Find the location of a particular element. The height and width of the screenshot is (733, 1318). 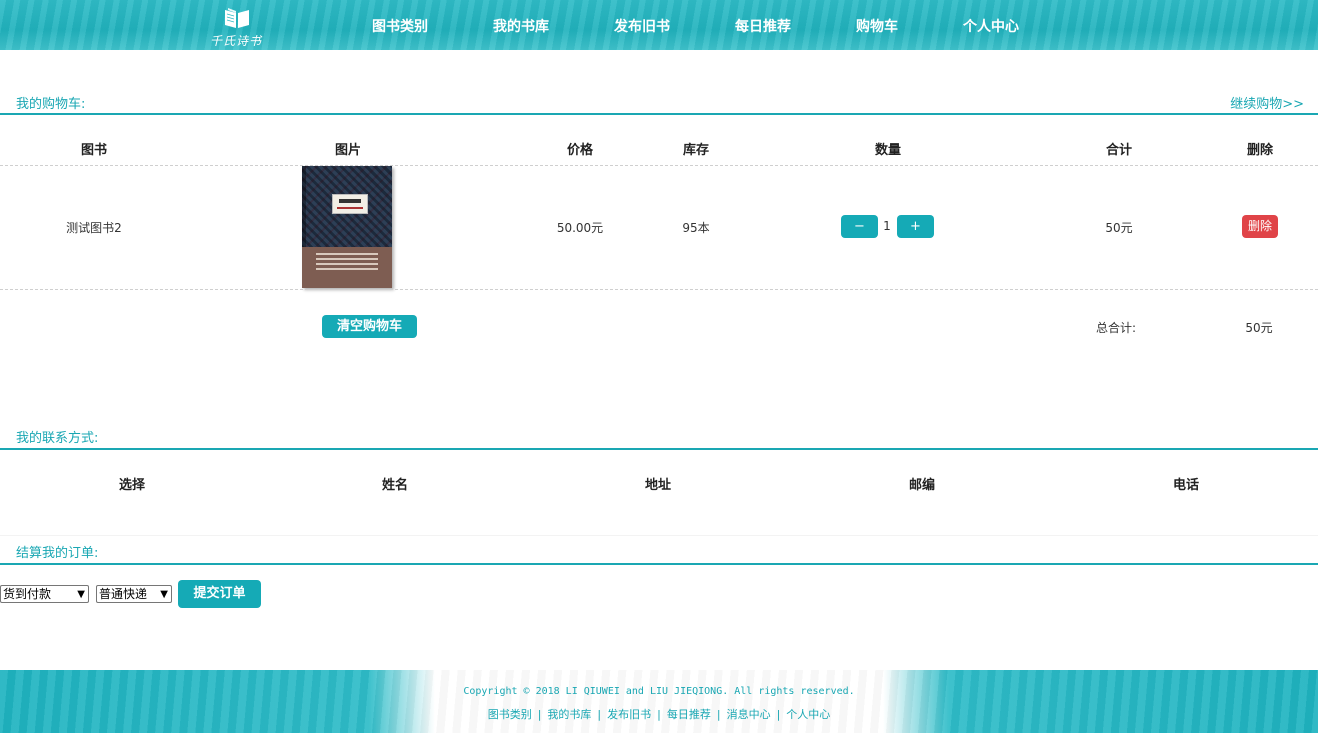

col-delete: 删除 is located at coordinates (1260, 150).